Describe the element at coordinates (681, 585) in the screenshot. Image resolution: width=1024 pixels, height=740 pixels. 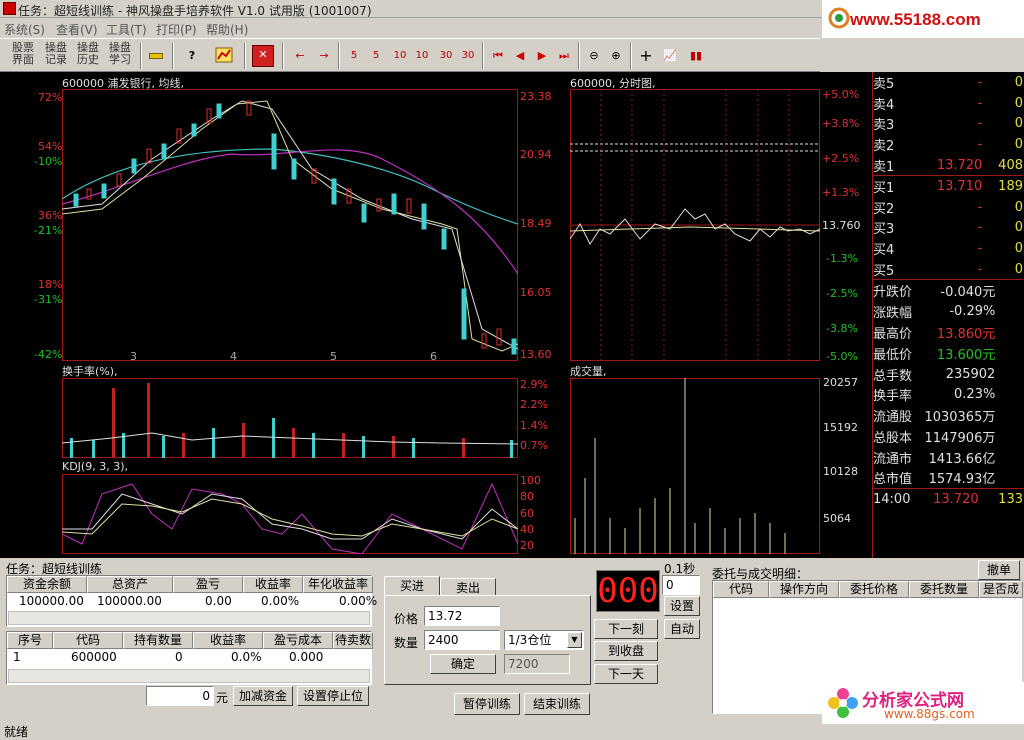
I see `sec-input: 0` at that location.